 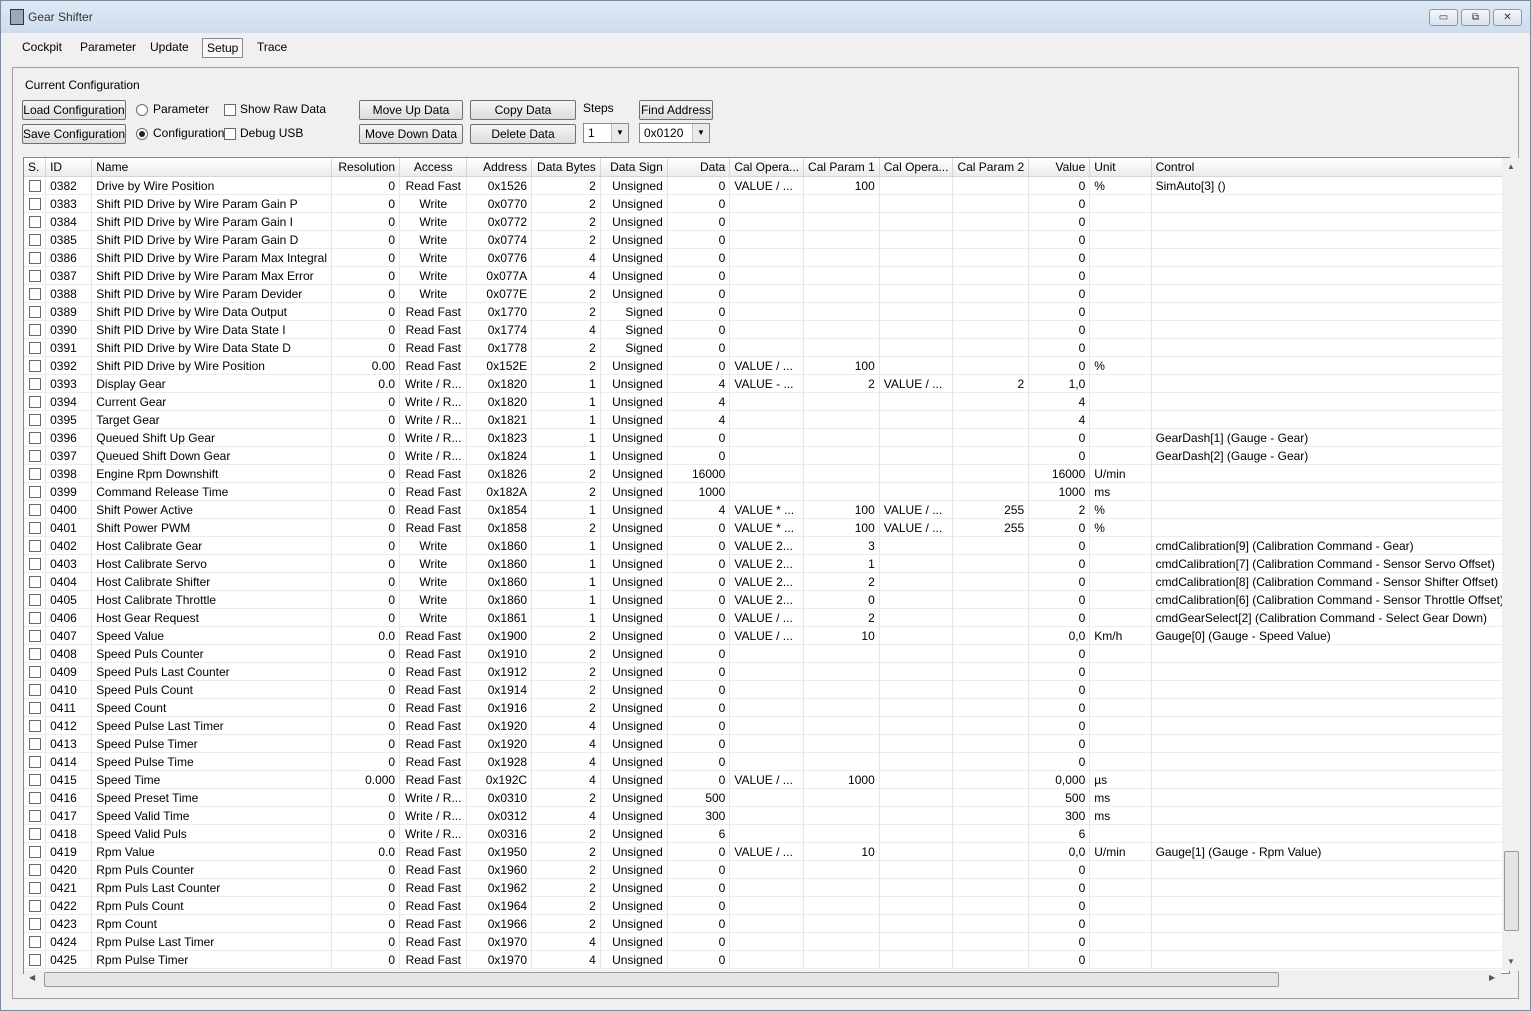 I want to click on column-header-control: Control, so click(x=1330, y=167).